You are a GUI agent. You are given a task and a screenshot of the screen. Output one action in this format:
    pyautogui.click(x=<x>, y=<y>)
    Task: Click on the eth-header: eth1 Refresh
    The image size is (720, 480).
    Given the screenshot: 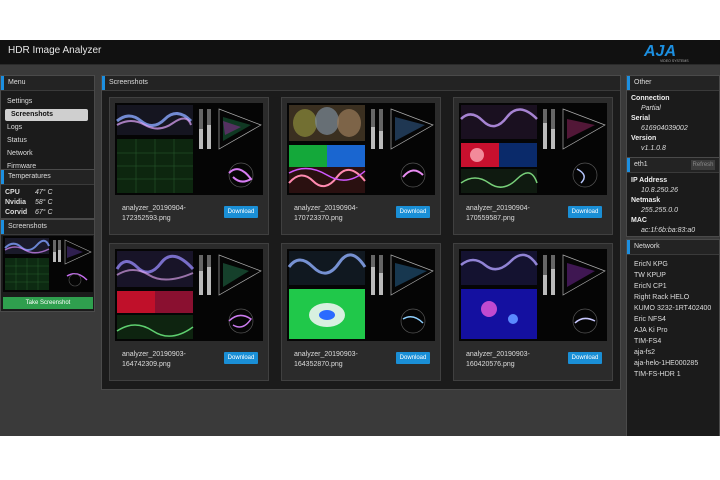 What is the action you would take?
    pyautogui.click(x=673, y=165)
    